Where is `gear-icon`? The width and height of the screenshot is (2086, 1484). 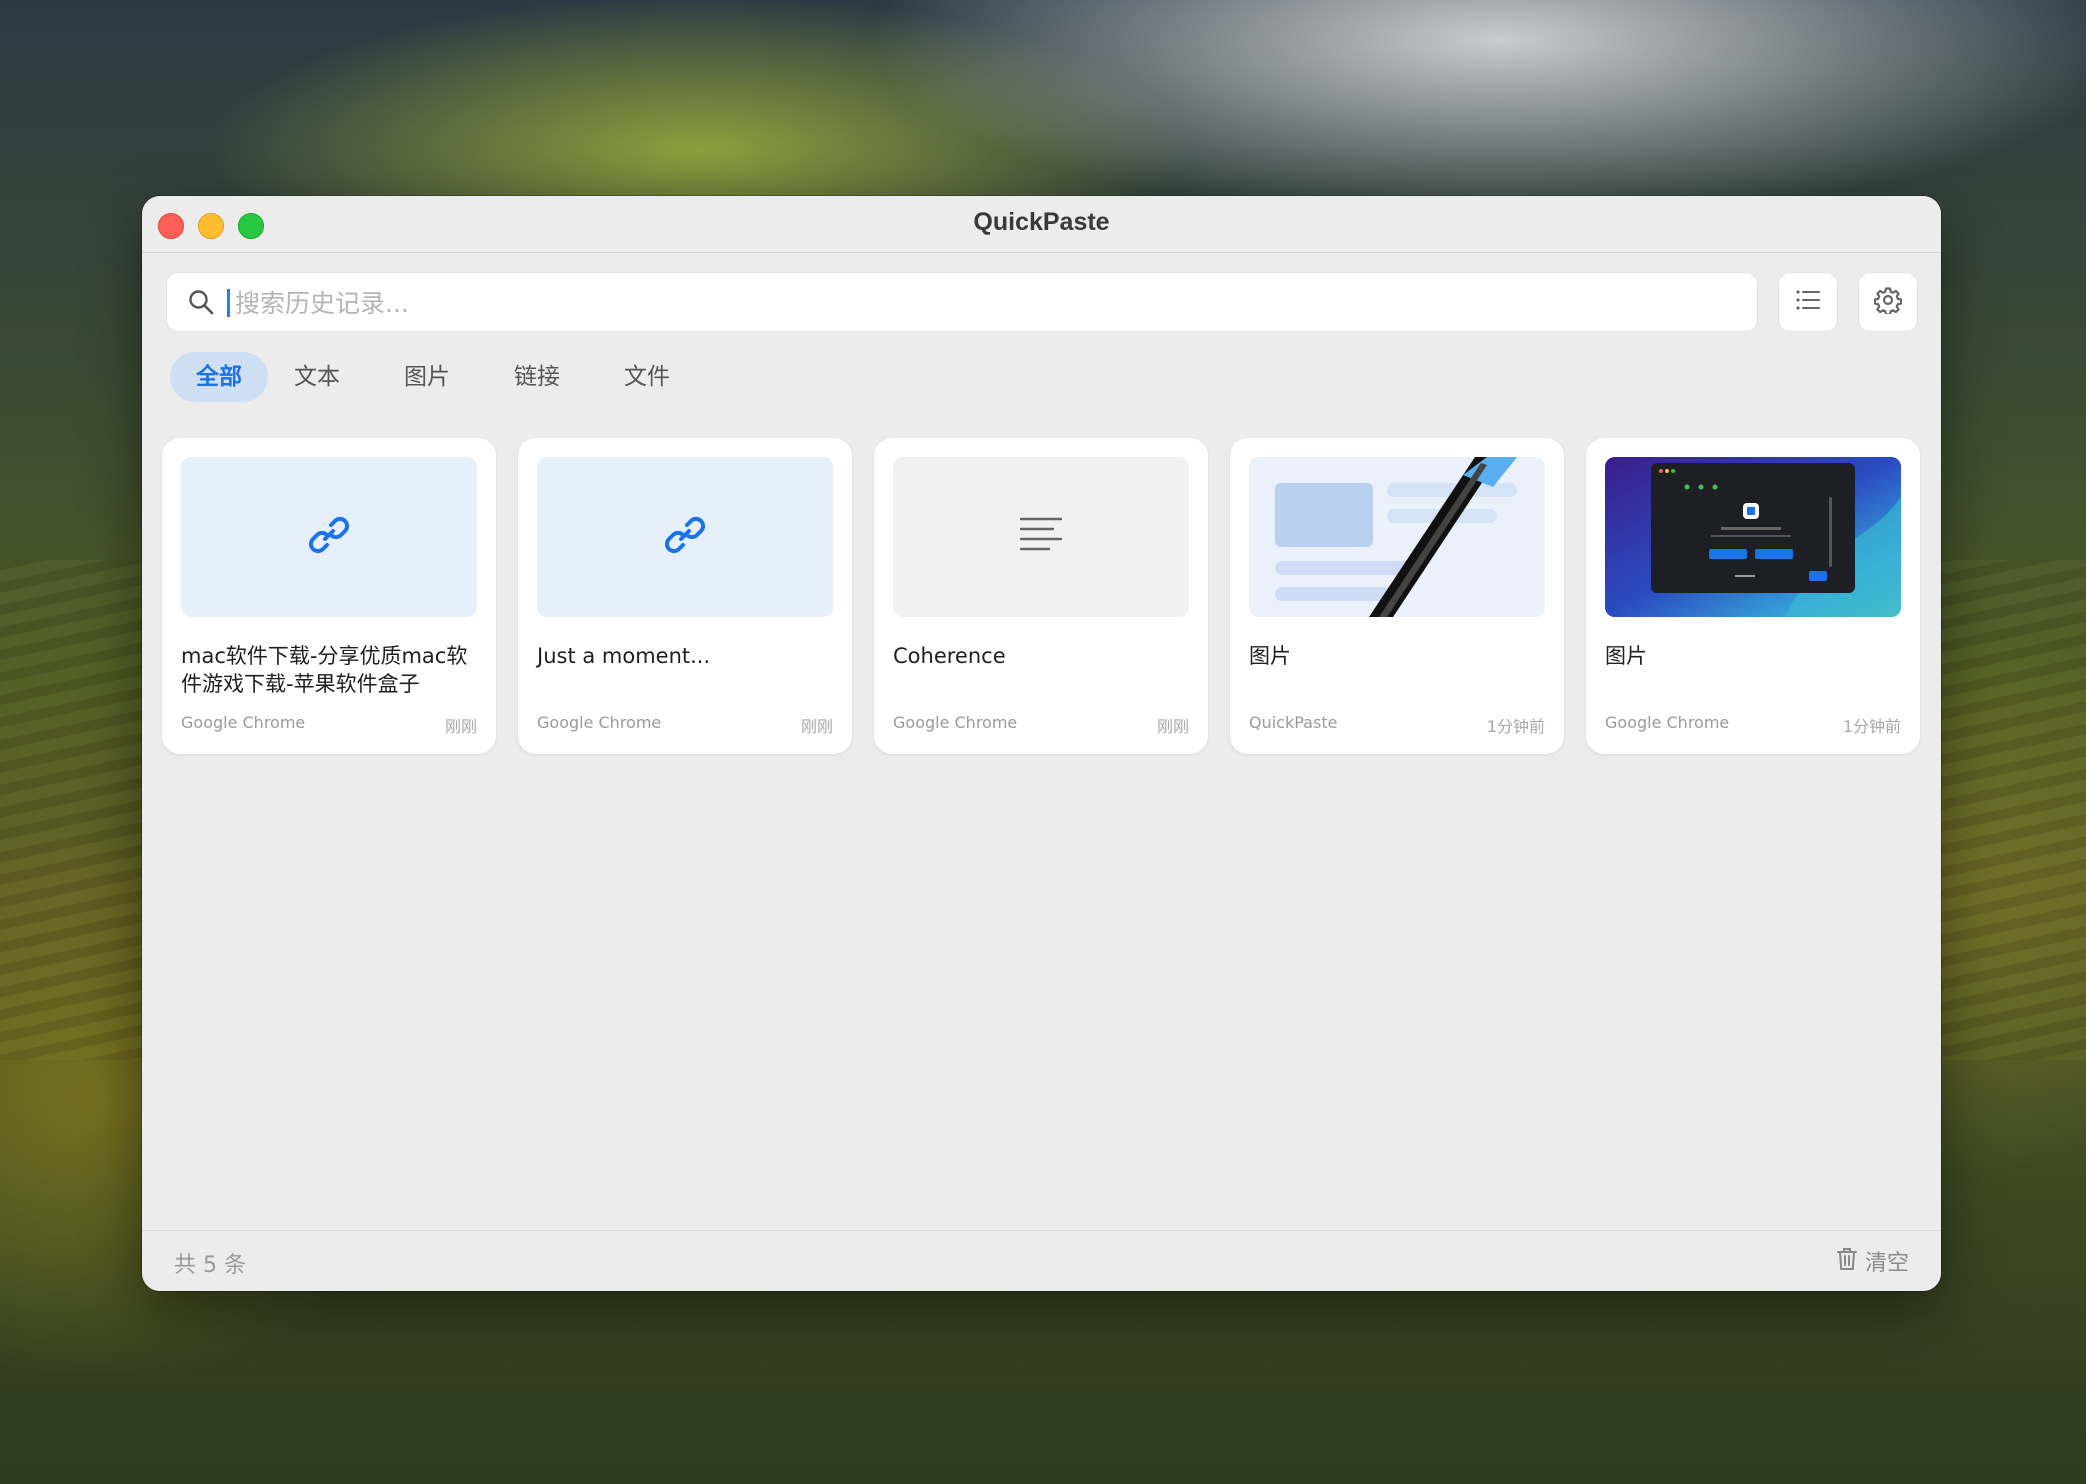 gear-icon is located at coordinates (1888, 302).